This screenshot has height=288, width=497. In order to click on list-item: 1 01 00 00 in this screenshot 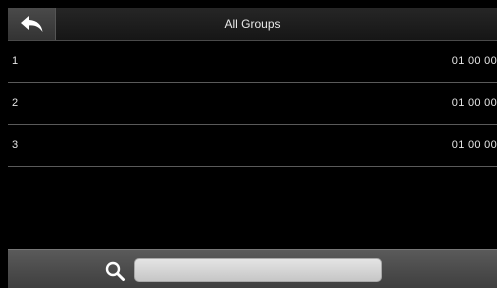, I will do `click(252, 62)`.